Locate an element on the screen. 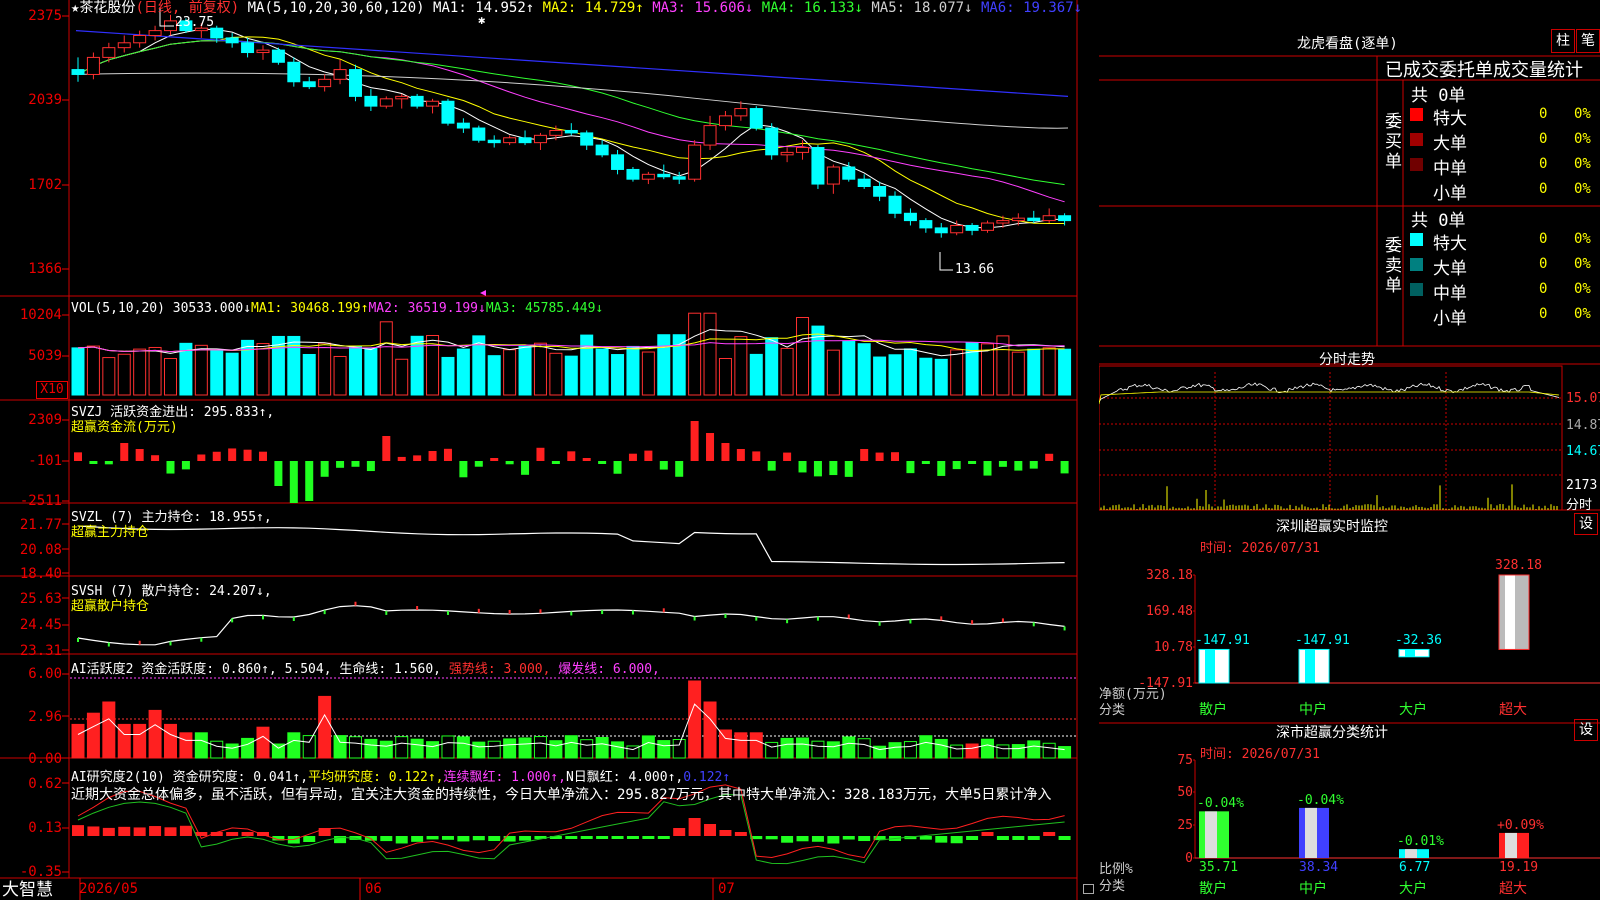 The height and width of the screenshot is (900, 1600). main-holding-line is located at coordinates (571, 545).